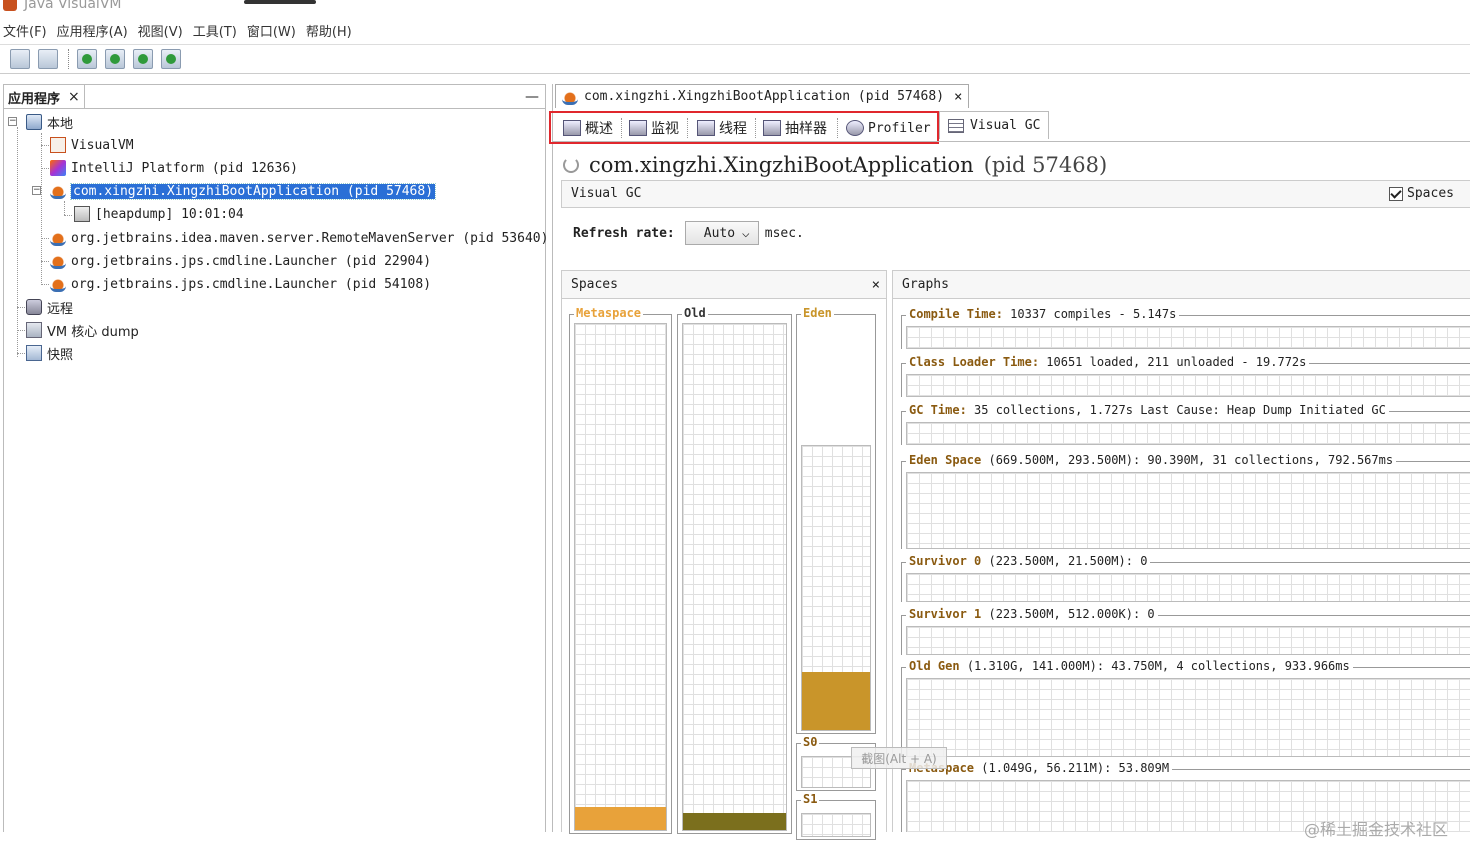 This screenshot has height=860, width=1470. What do you see at coordinates (795, 128) in the screenshot?
I see `tab-sampler: 抽样器` at bounding box center [795, 128].